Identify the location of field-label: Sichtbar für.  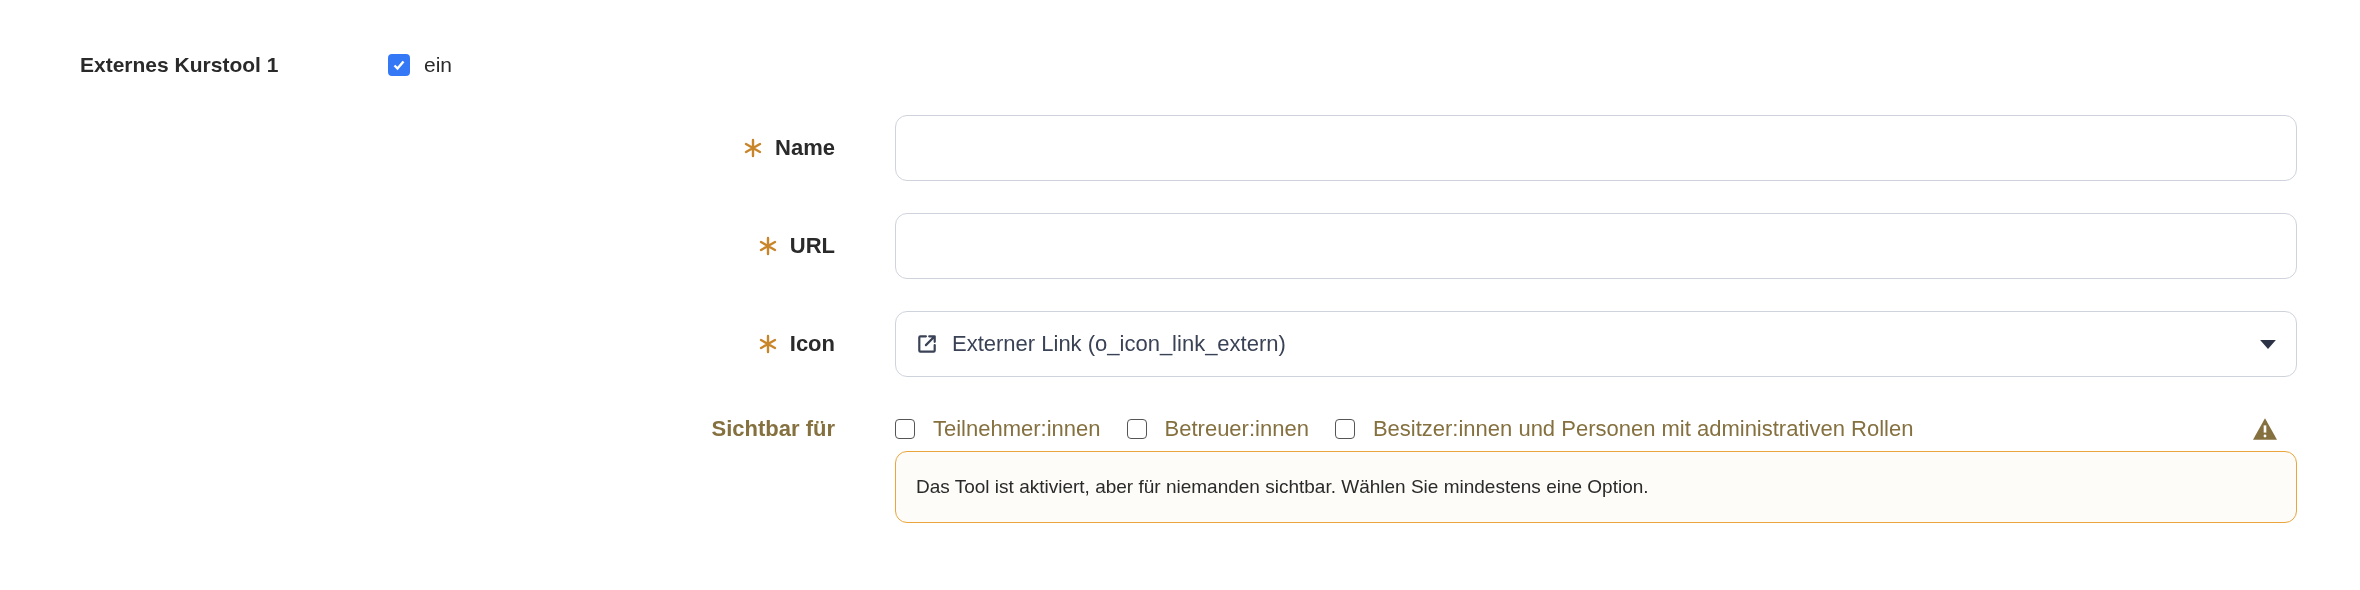
(773, 429).